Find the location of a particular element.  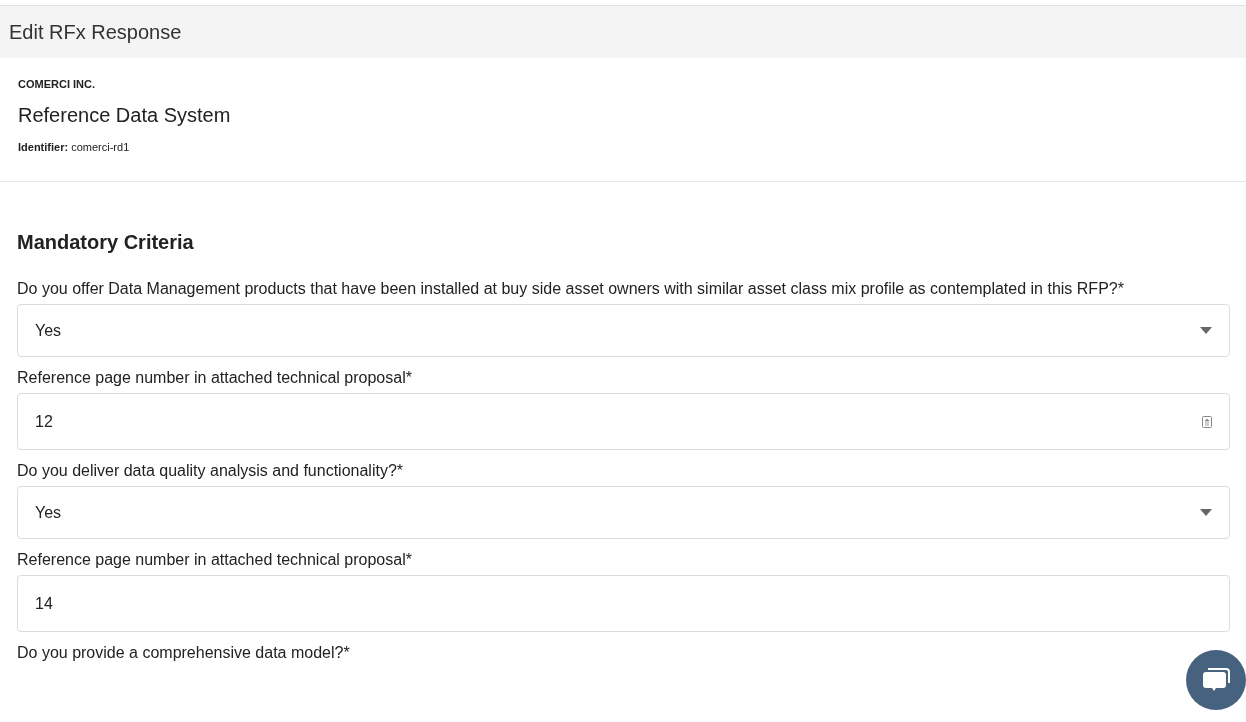

identifier-text: Identifier: comerci-rd1 is located at coordinates (74, 147).